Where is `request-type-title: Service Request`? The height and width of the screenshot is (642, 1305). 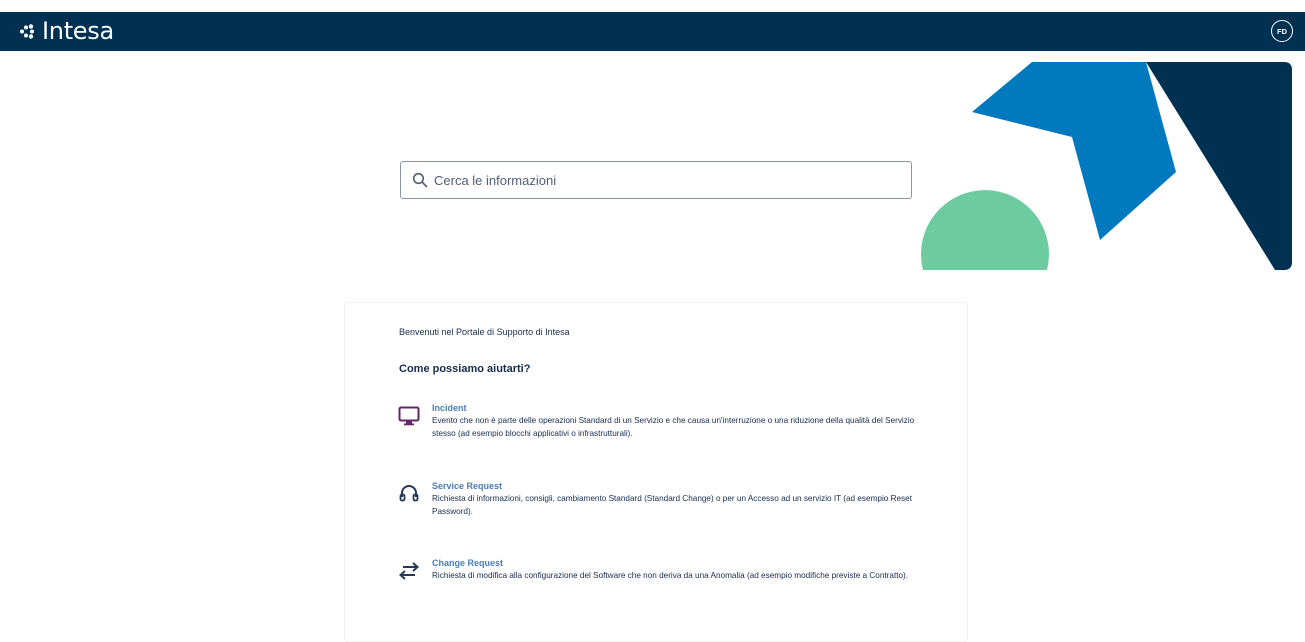 request-type-title: Service Request is located at coordinates (467, 486).